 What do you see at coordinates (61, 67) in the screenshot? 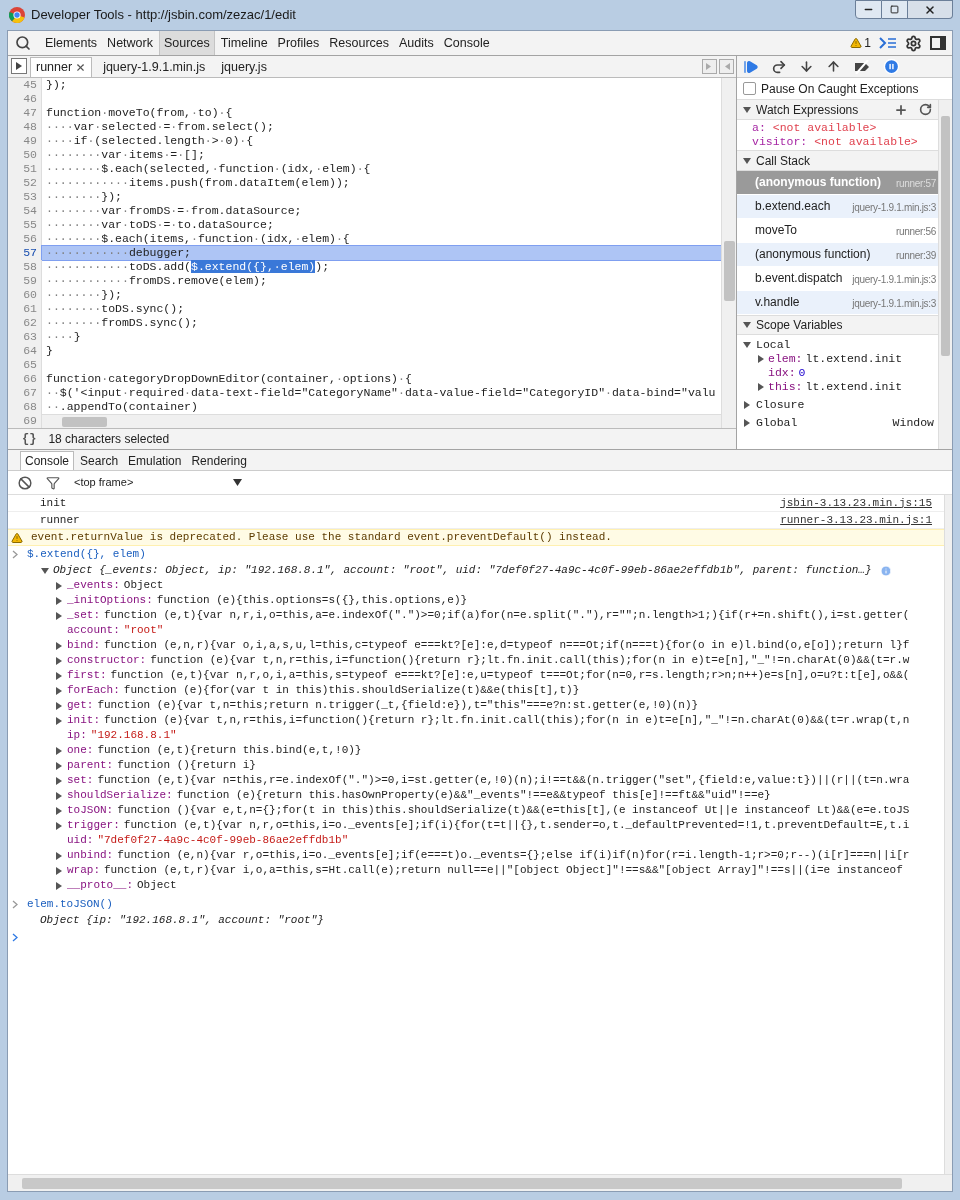
I see `file-tab: runner` at bounding box center [61, 67].